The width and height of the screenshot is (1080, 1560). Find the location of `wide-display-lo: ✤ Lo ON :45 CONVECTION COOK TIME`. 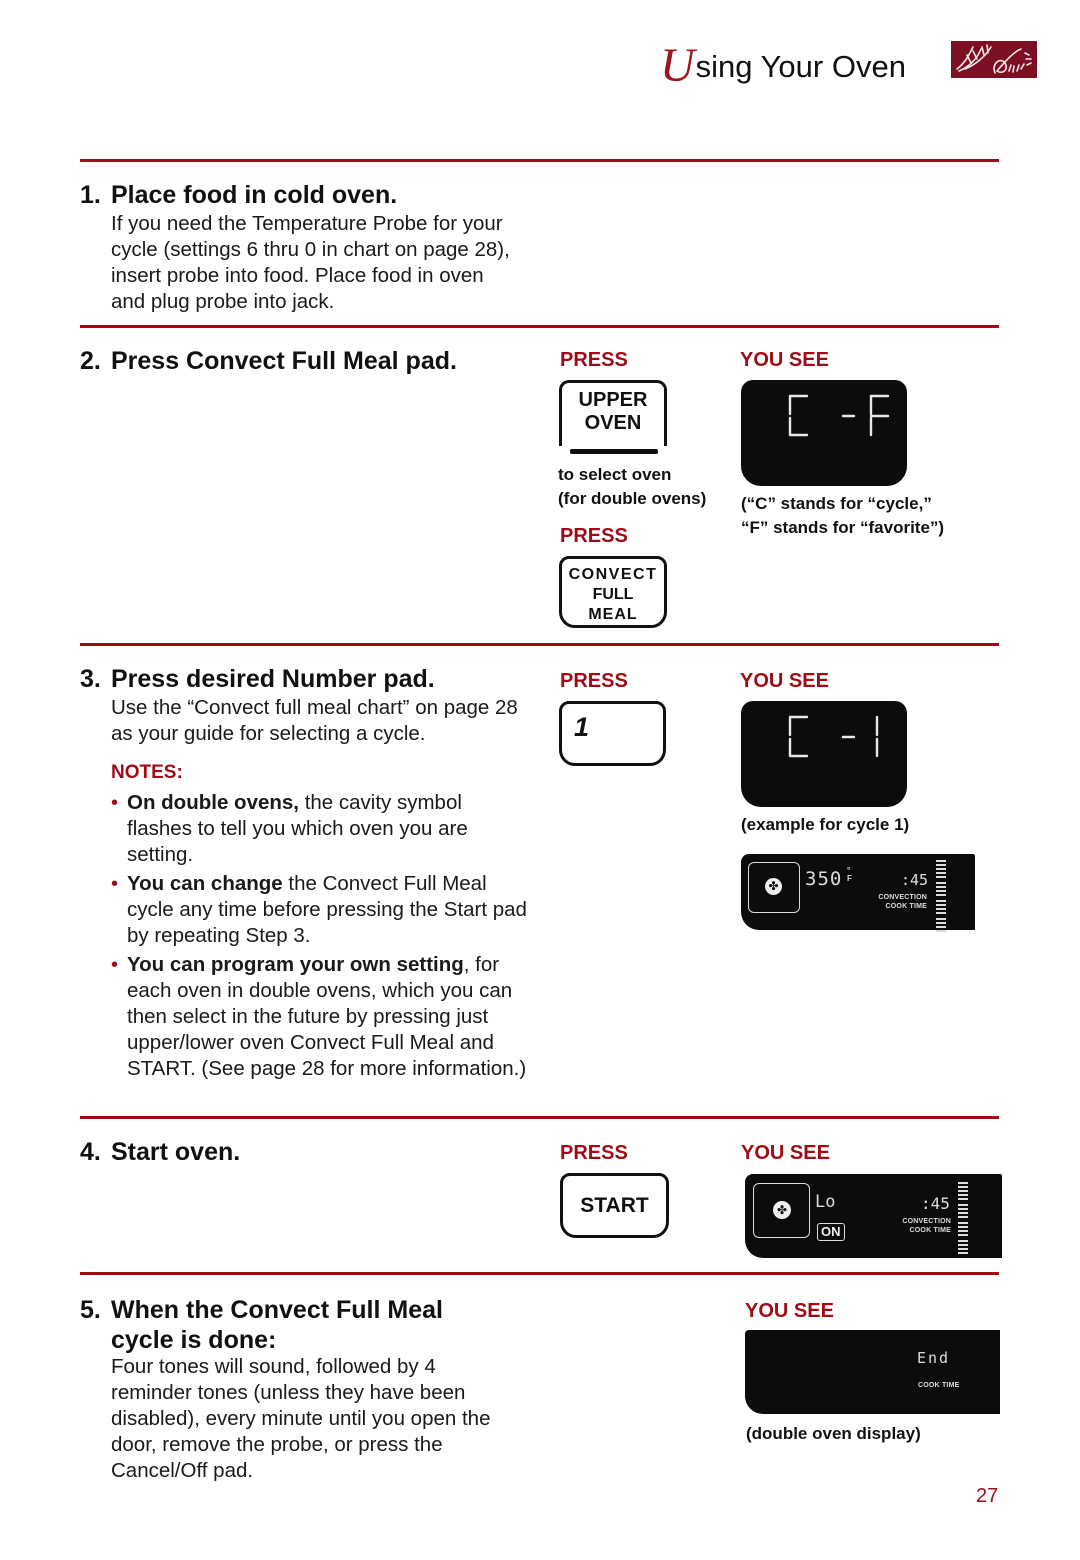

wide-display-lo: ✤ Lo ON :45 CONVECTION COOK TIME is located at coordinates (873, 1216).